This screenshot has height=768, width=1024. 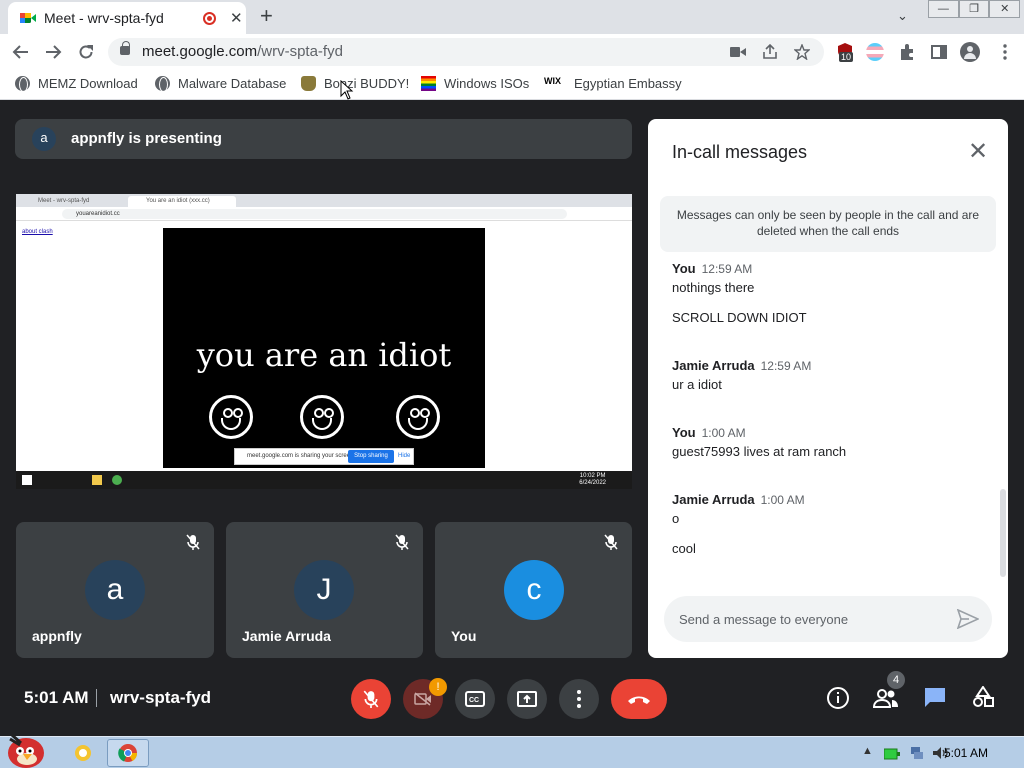 I want to click on taskbar-clock: 5:01 AM, so click(x=966, y=753).